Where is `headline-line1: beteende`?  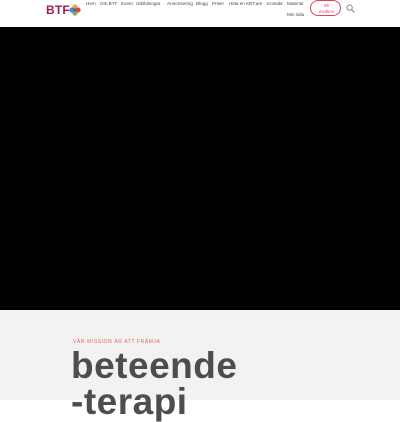
headline-line1: beteende is located at coordinates (154, 365).